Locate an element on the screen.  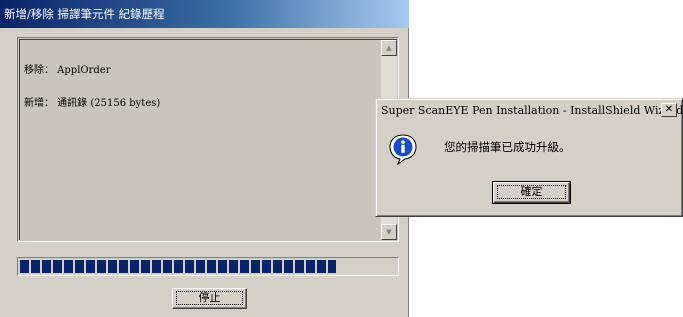
stop-button-label: 停止 is located at coordinates (209, 298).